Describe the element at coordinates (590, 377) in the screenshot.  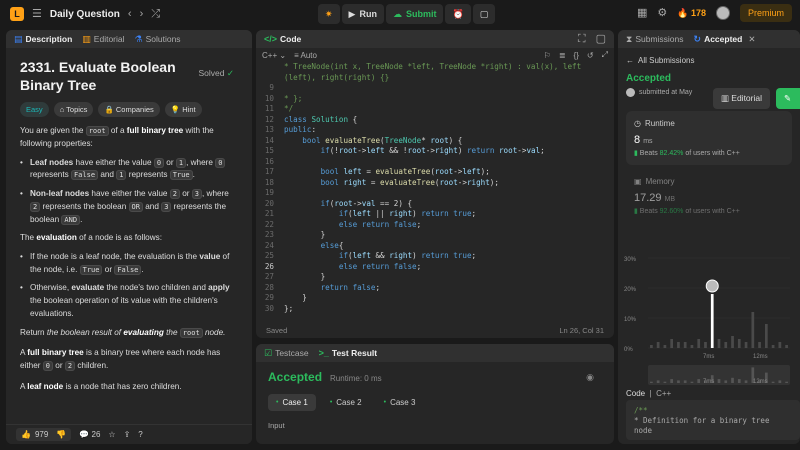
I see `eye-icon: ◉` at that location.